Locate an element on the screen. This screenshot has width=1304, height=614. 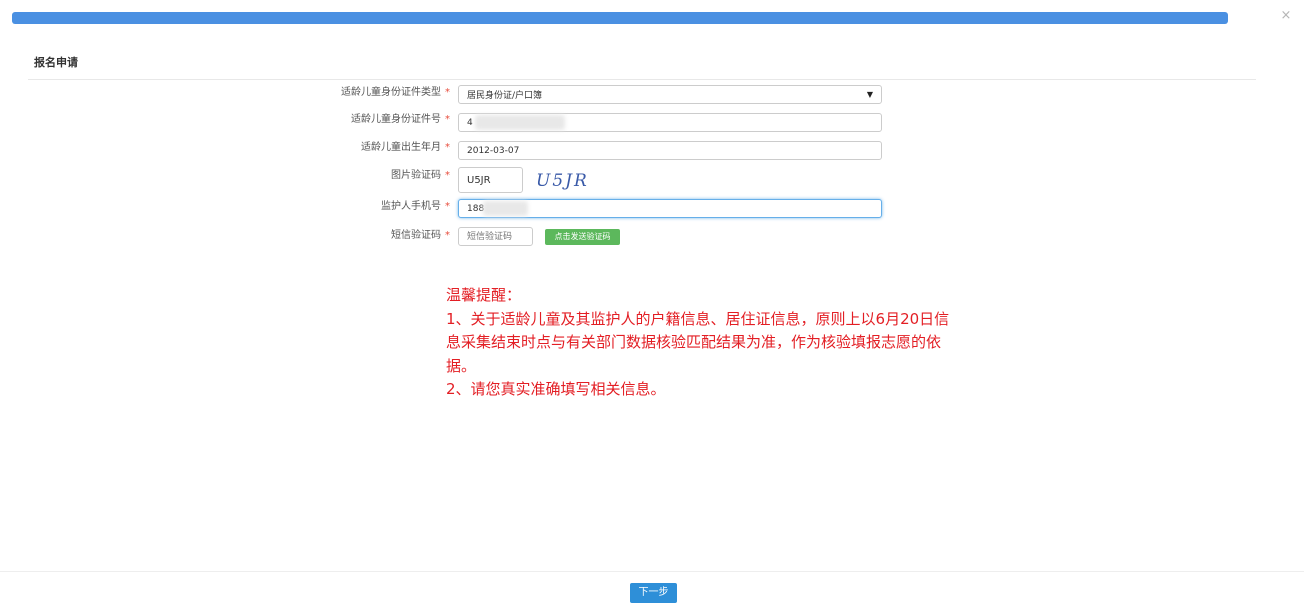
id-type-select: 居民身份证/户口簿 ▼ is located at coordinates (670, 94).